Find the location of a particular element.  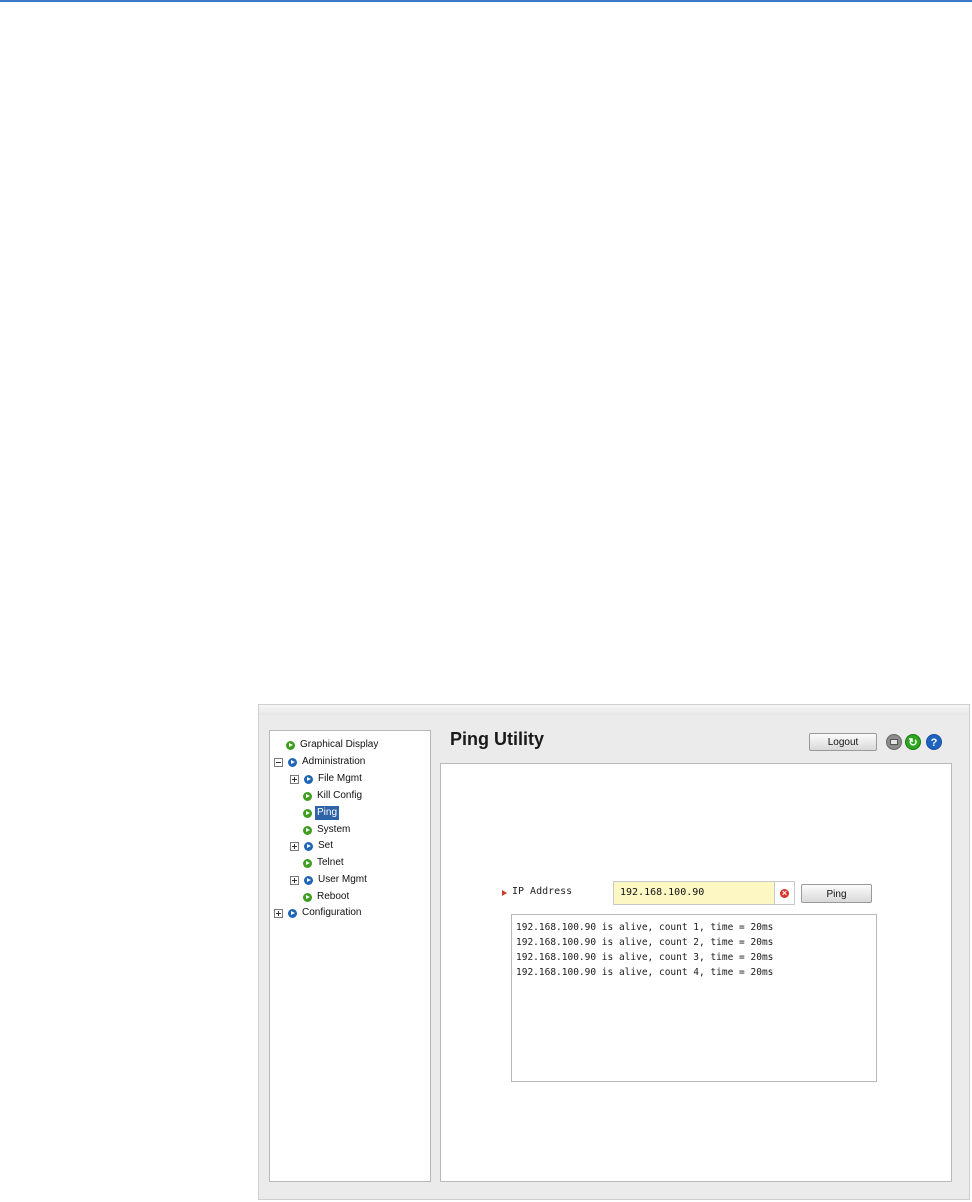

required-marker-icon is located at coordinates (504, 893).